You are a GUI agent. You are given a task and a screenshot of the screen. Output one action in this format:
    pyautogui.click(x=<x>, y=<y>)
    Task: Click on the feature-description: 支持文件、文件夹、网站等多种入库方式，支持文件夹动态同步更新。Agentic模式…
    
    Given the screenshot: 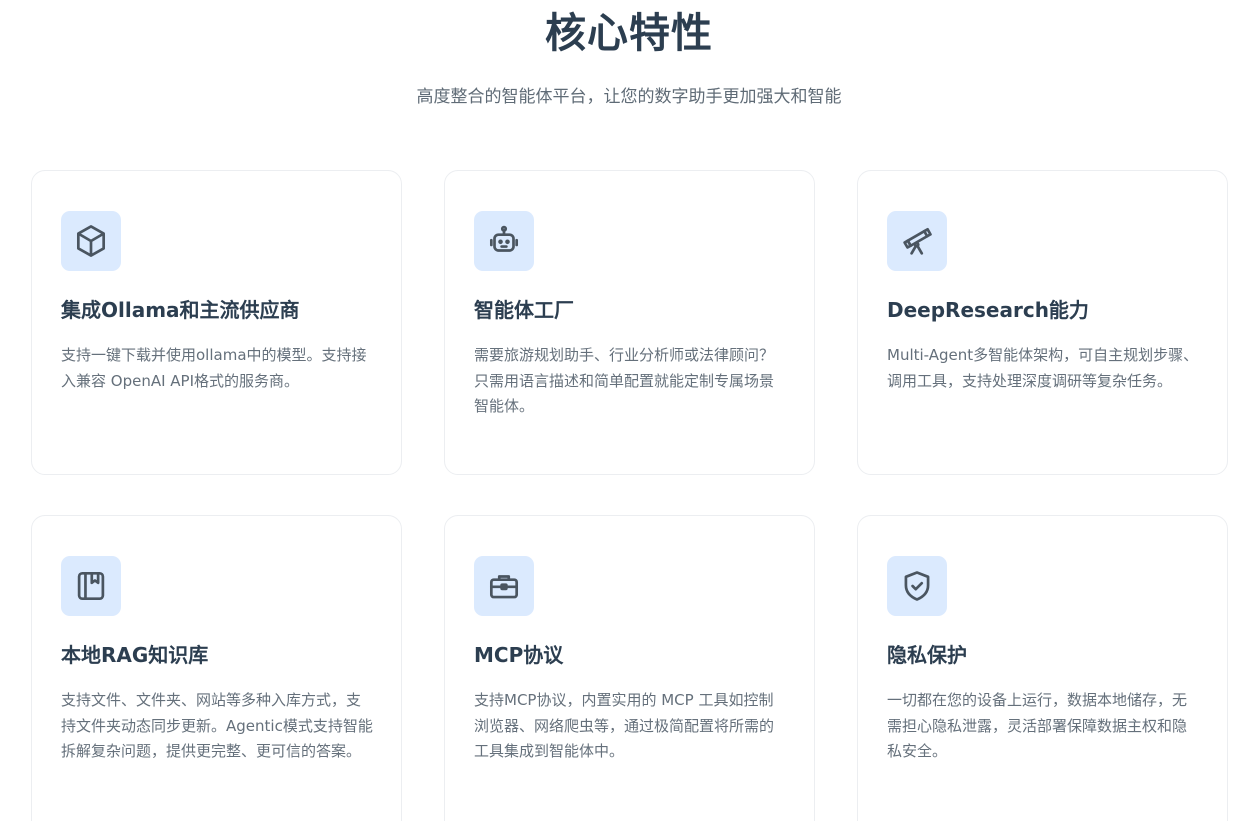 What is the action you would take?
    pyautogui.click(x=217, y=725)
    